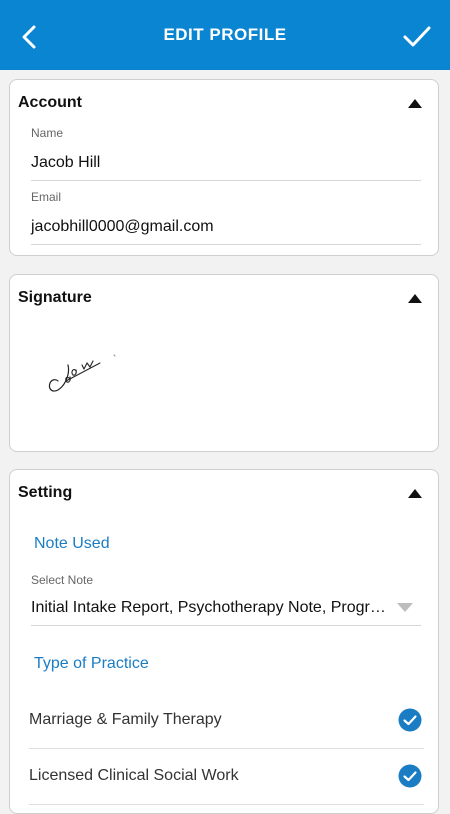 This screenshot has width=450, height=814. Describe the element at coordinates (45, 492) in the screenshot. I see `setting-card-title: Setting` at that location.